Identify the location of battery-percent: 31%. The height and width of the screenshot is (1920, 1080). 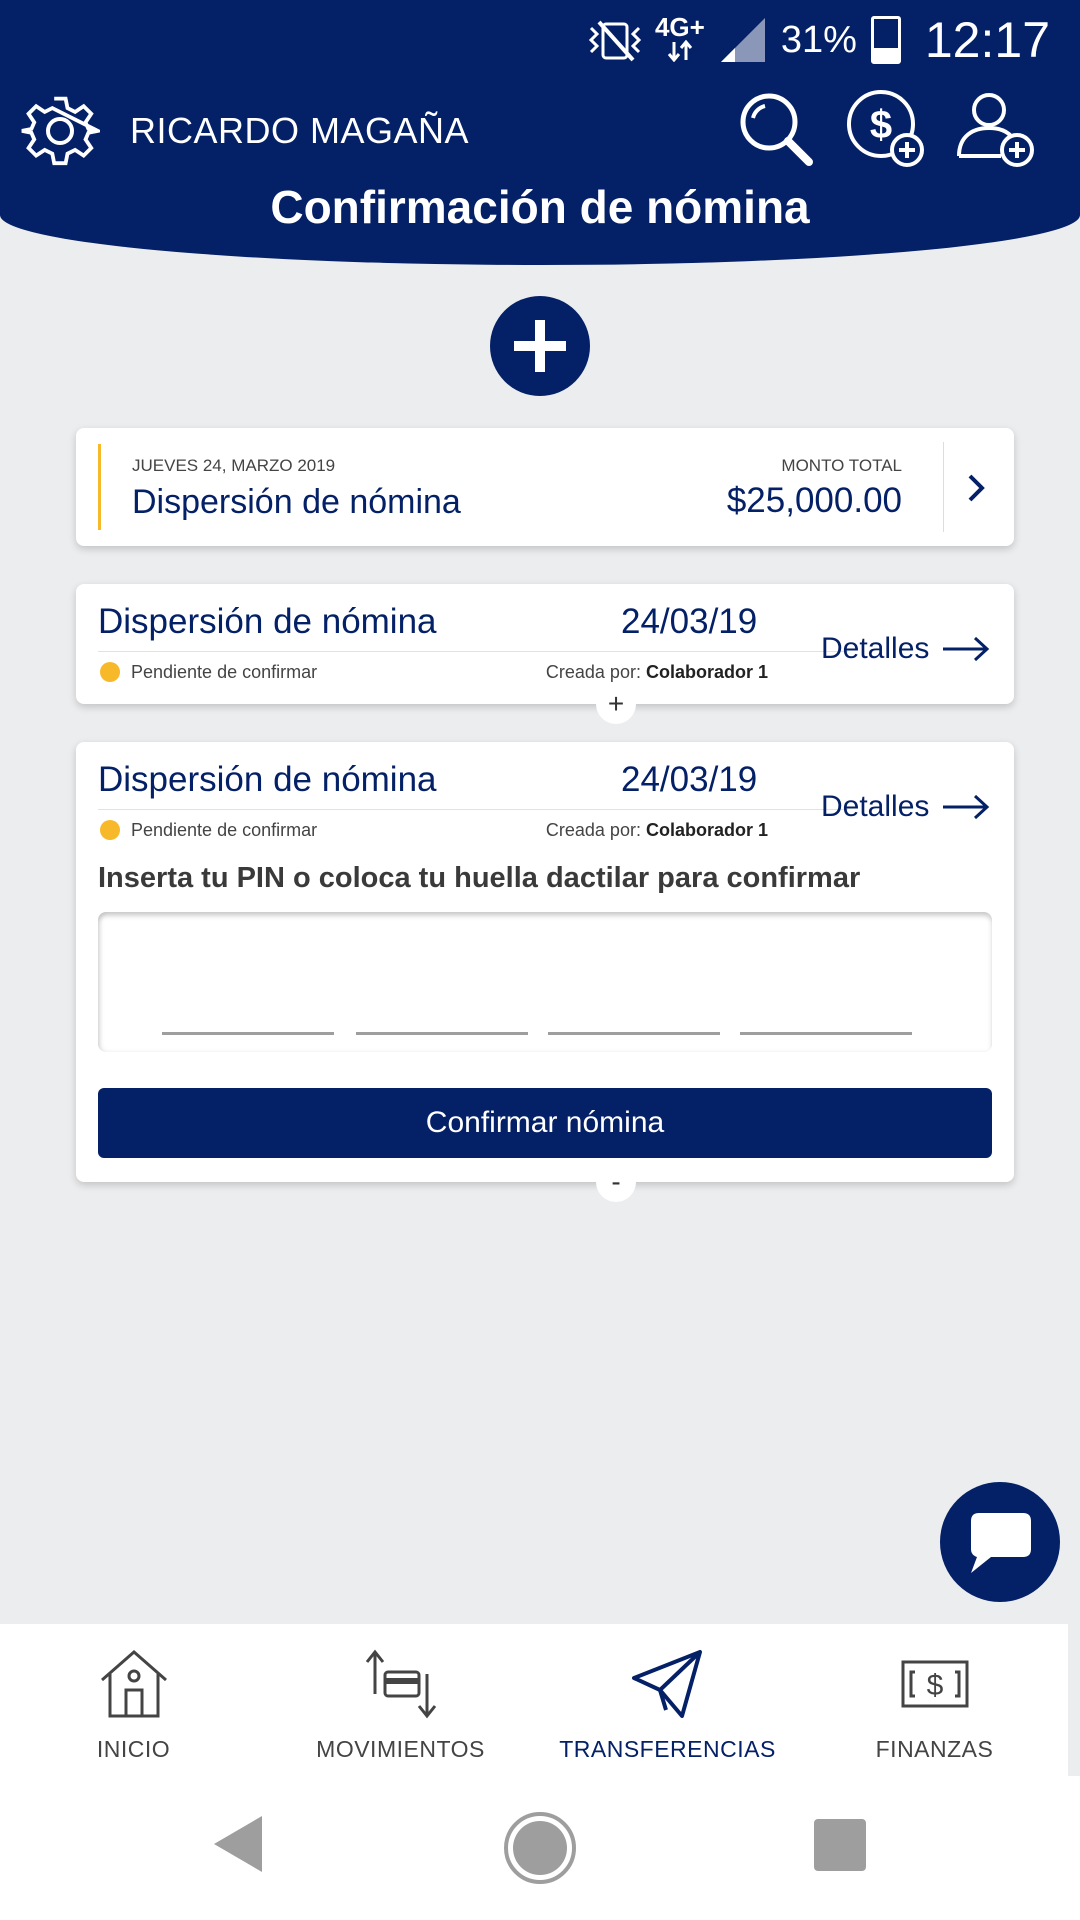
(818, 39).